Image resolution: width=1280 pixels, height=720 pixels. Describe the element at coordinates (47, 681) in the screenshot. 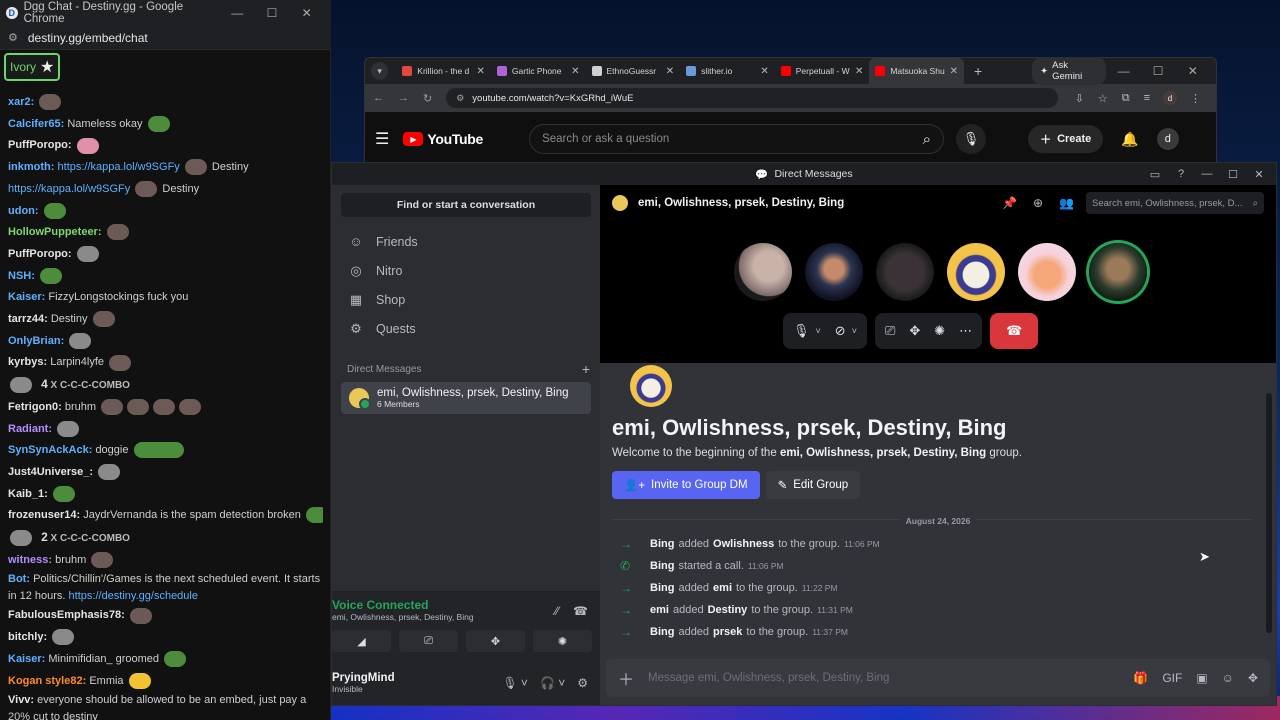

I see `chat-nick: Kogan style82:` at that location.